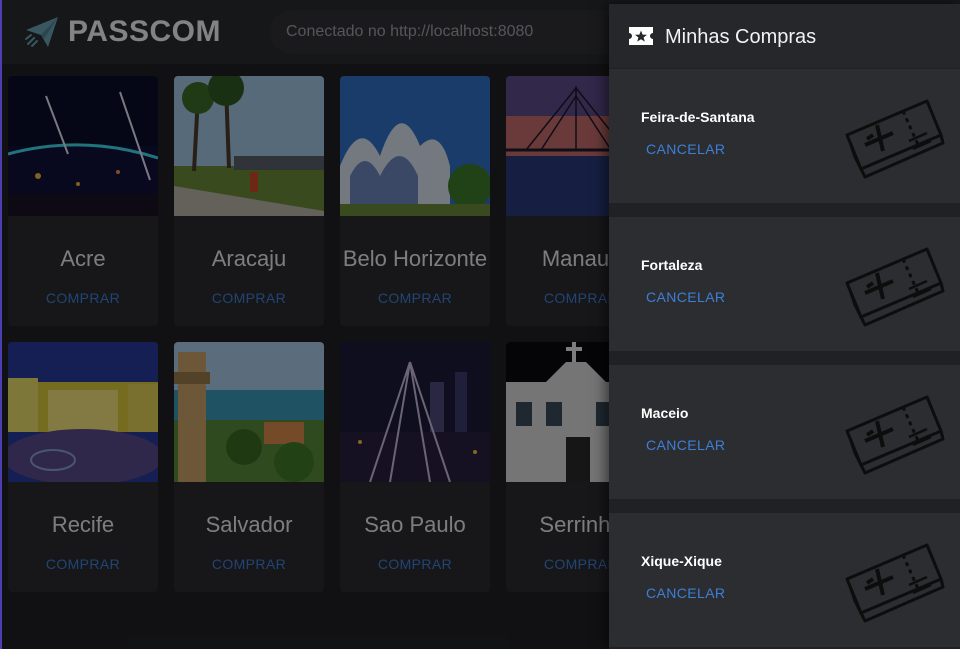 The width and height of the screenshot is (960, 649). Describe the element at coordinates (641, 36) in the screenshot. I see `ticket-star-icon` at that location.